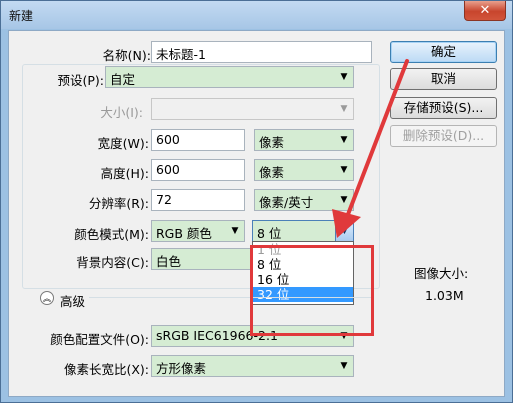 This screenshot has width=513, height=403. Describe the element at coordinates (21, 16) in the screenshot. I see `window-title: 新建` at that location.